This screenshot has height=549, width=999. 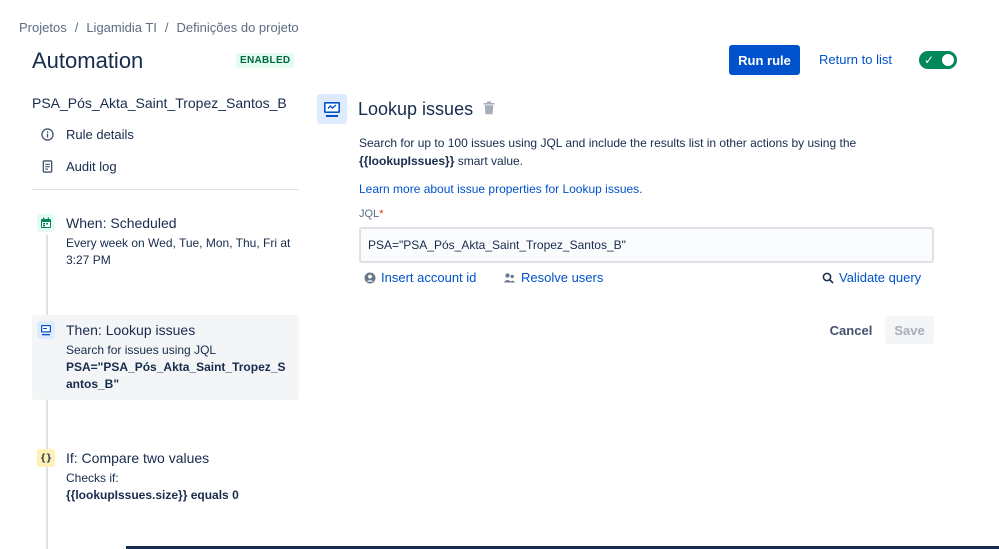 What do you see at coordinates (88, 60) in the screenshot?
I see `page-title: Automation` at bounding box center [88, 60].